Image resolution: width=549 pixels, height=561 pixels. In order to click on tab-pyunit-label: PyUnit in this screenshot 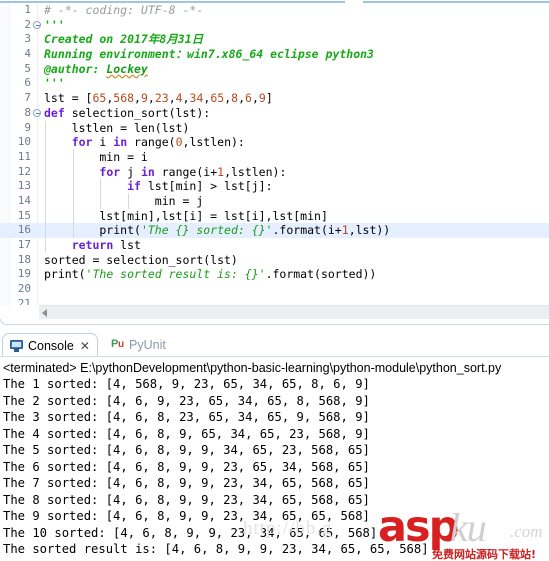, I will do `click(147, 345)`.